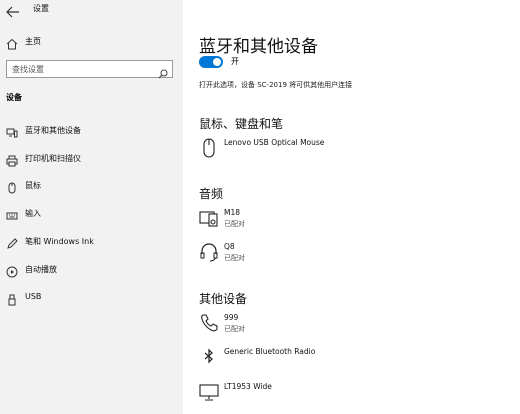 The image size is (520, 414). Describe the element at coordinates (12, 298) in the screenshot. I see `usb-icon` at that location.